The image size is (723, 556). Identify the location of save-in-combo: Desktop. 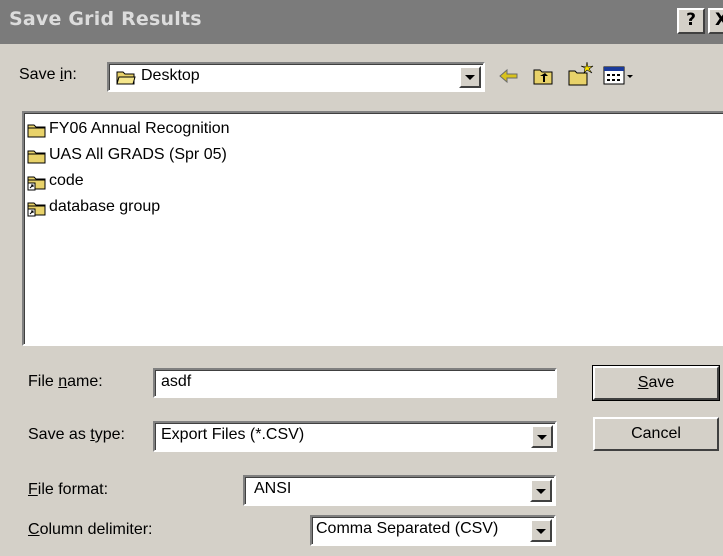
(296, 77).